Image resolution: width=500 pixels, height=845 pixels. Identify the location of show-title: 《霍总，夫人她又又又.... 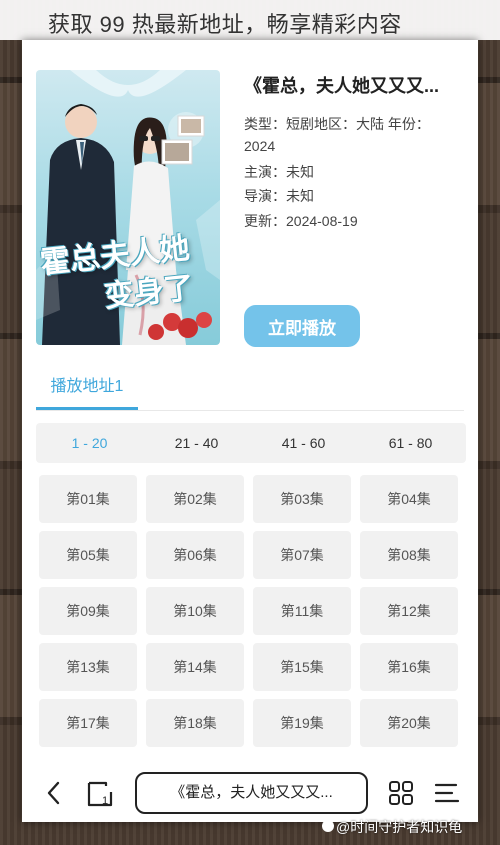
(342, 86).